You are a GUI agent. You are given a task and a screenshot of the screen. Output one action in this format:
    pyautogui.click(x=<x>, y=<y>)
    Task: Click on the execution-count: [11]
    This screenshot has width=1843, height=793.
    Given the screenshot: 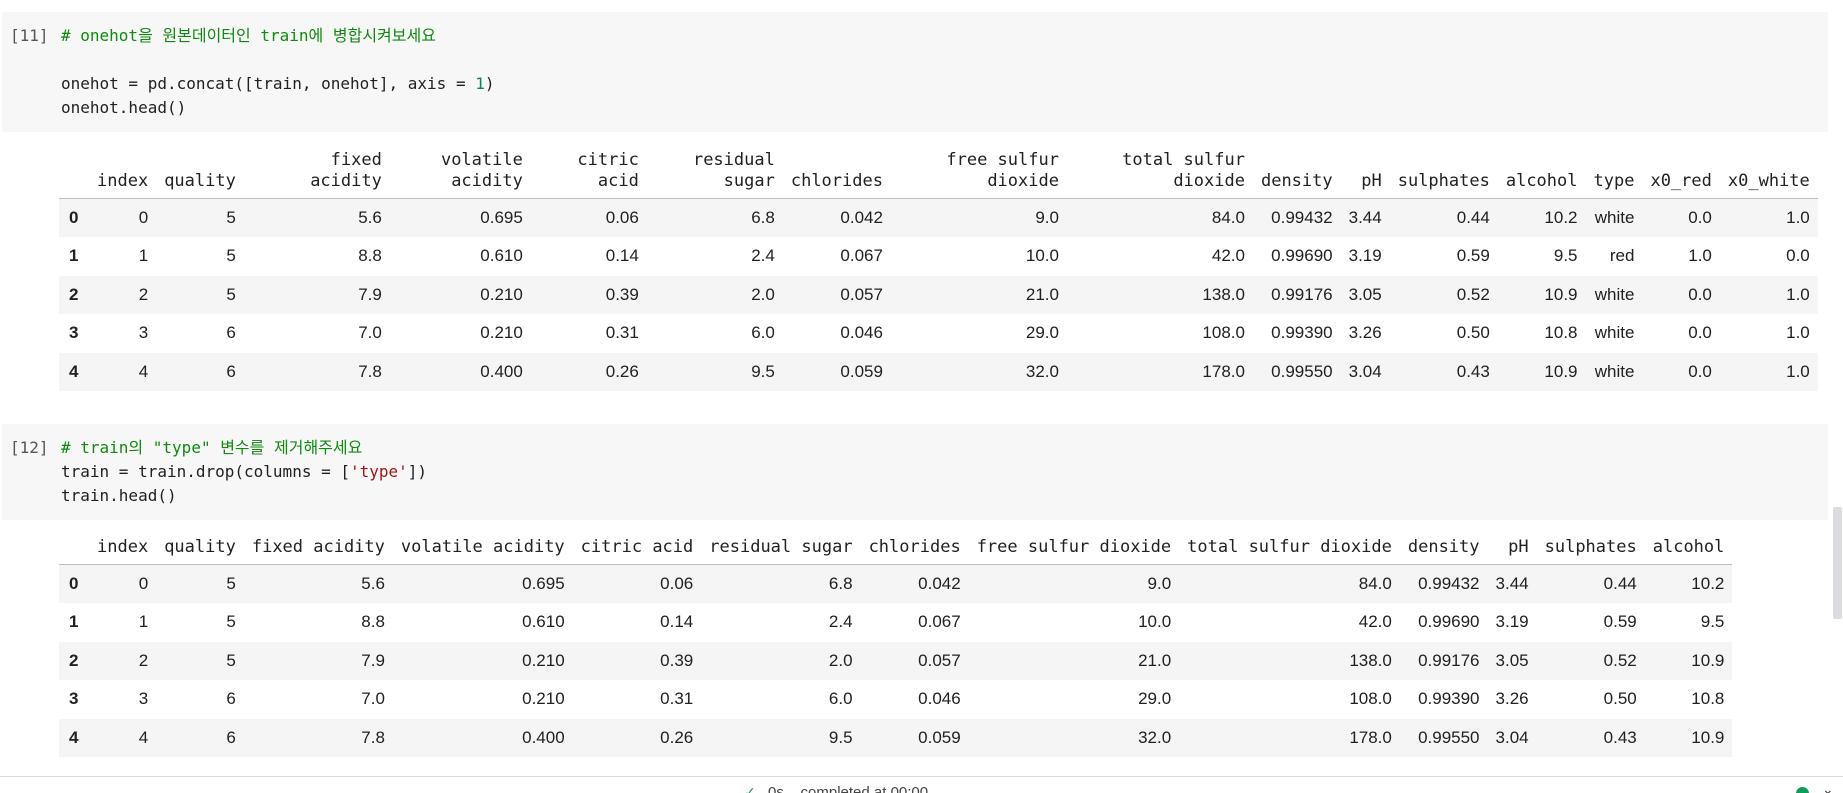 What is the action you would take?
    pyautogui.click(x=29, y=36)
    